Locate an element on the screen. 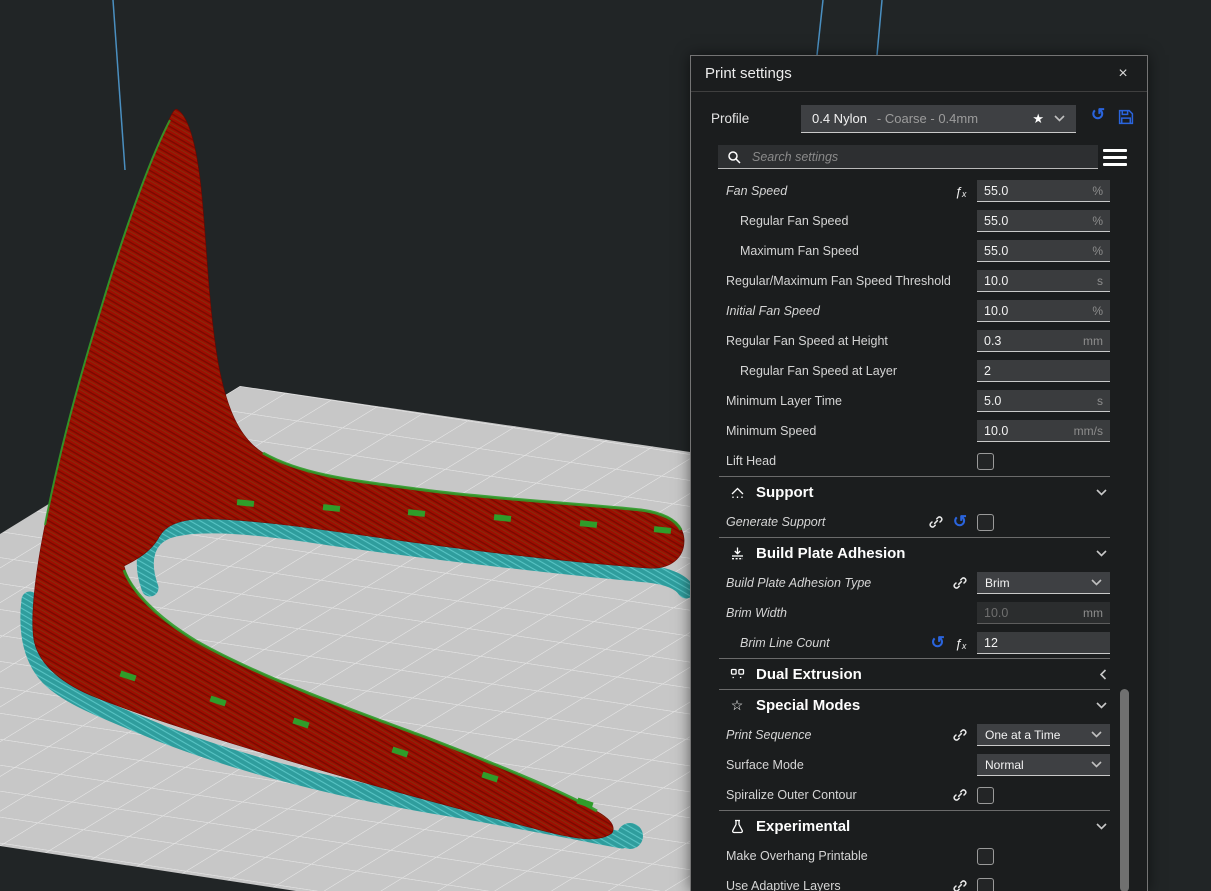  setting-row-spiralize: Spiralize Outer Contour is located at coordinates (919, 795).